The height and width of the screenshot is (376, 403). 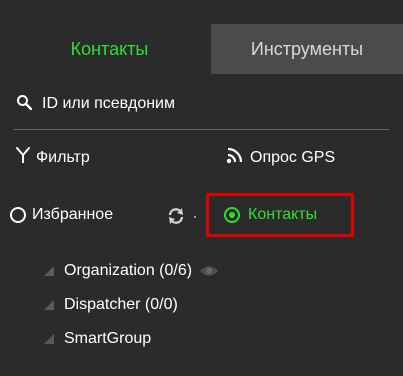 I want to click on gps-poll-button: Опрос GPS, so click(x=280, y=157).